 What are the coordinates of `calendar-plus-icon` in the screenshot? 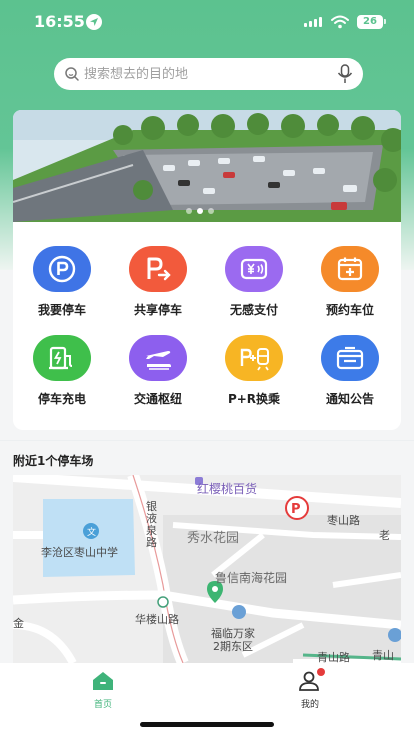 It's located at (350, 269).